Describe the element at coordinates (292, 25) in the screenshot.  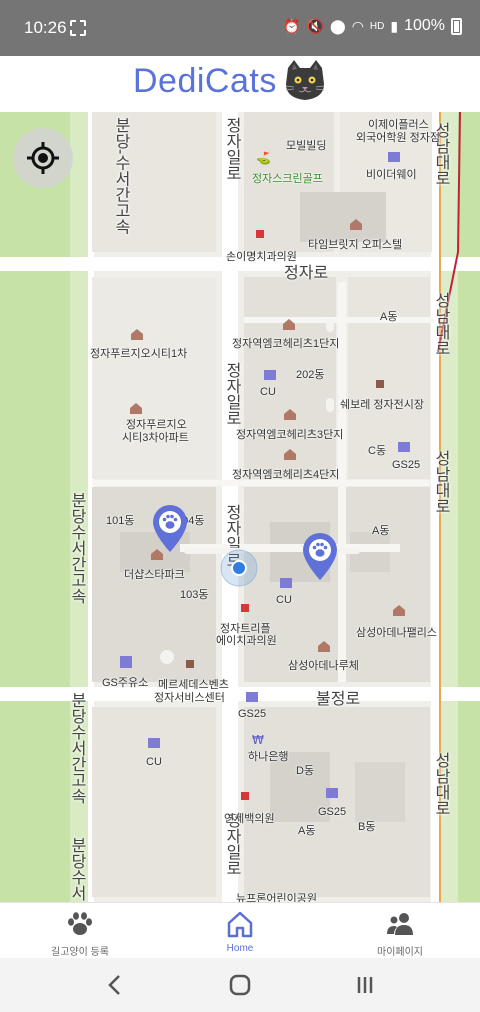
I see `alarm-icon: ⏰` at that location.